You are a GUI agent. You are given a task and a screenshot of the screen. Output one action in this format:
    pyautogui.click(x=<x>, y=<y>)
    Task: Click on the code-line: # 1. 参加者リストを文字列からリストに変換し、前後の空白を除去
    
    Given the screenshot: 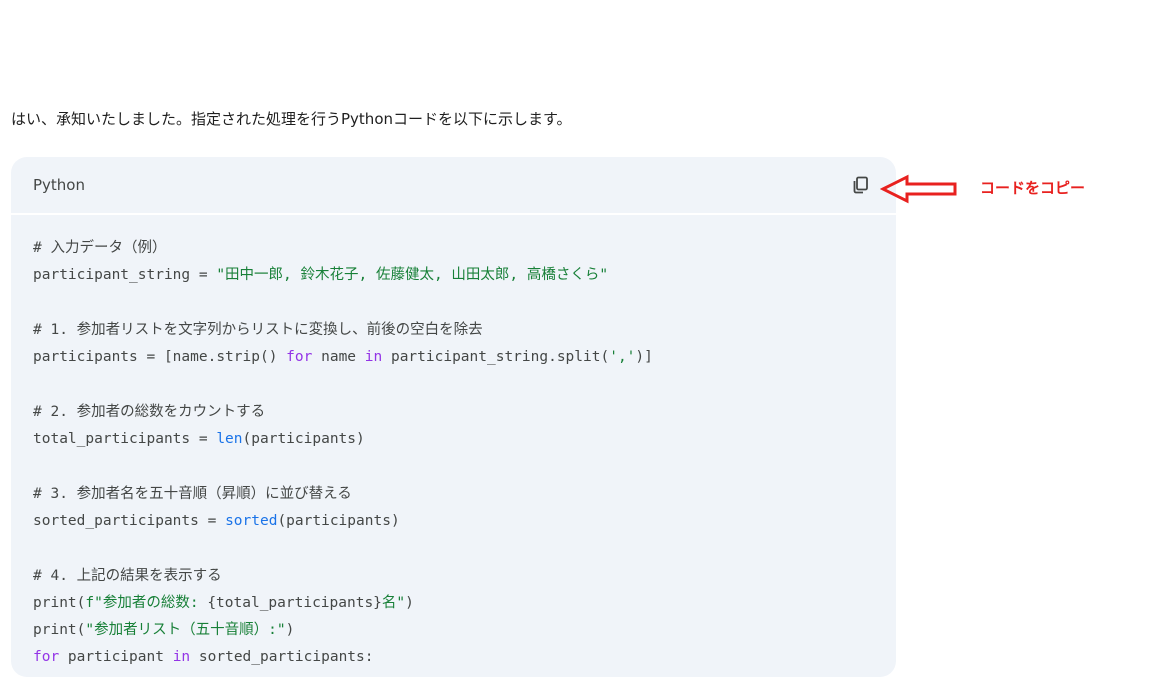 What is the action you would take?
    pyautogui.click(x=453, y=330)
    